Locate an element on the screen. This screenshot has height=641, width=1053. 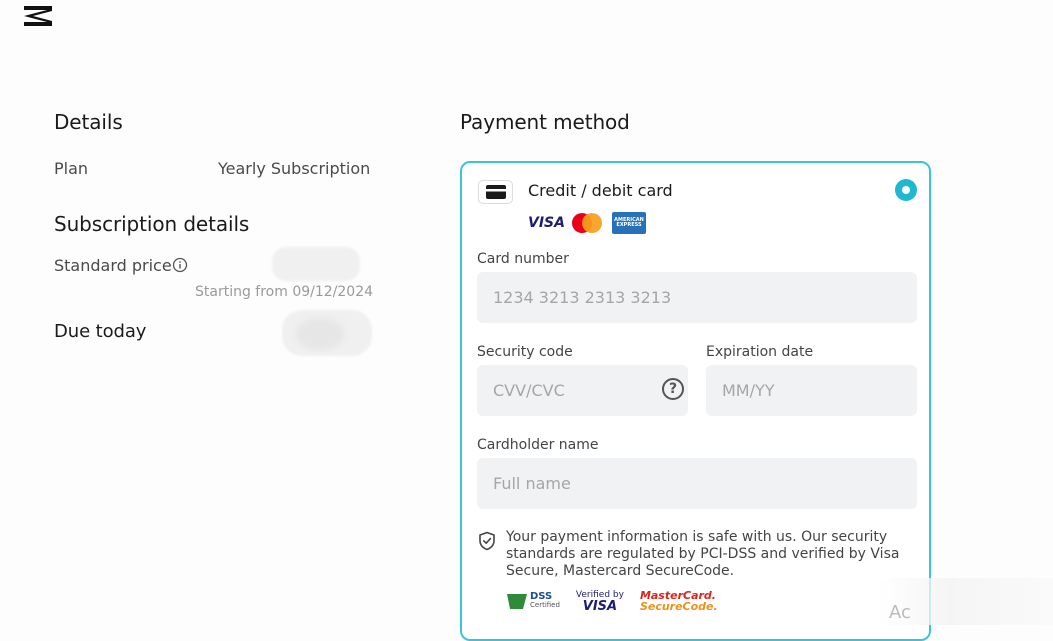
expiration-date-input is located at coordinates (811, 390).